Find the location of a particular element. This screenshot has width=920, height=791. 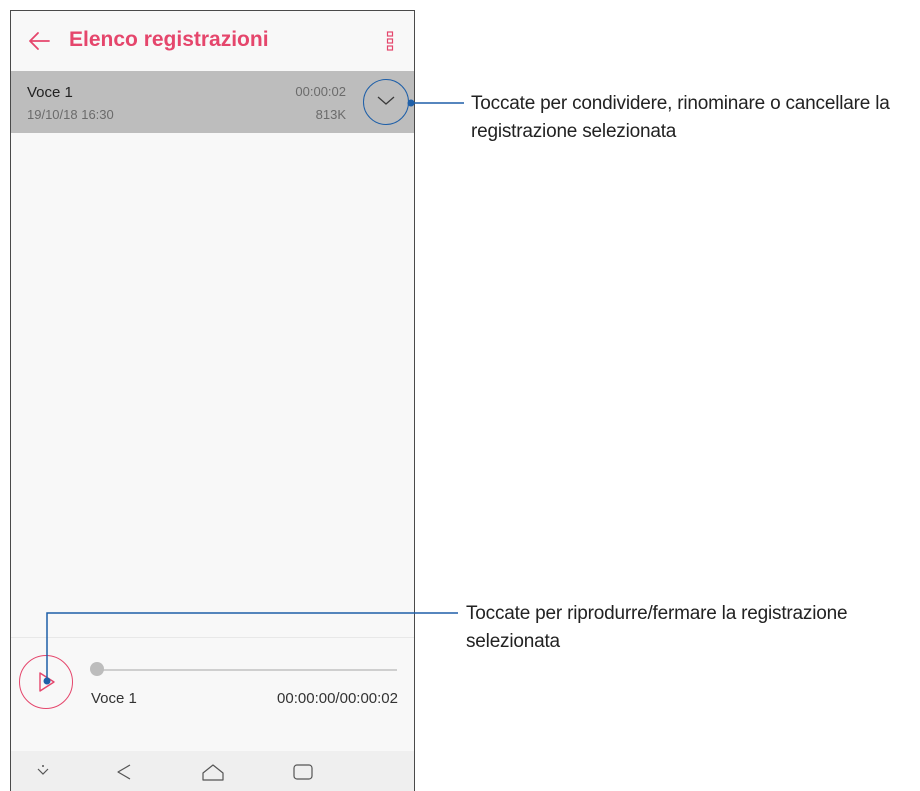

player-track-name: Voce 1 is located at coordinates (114, 698).